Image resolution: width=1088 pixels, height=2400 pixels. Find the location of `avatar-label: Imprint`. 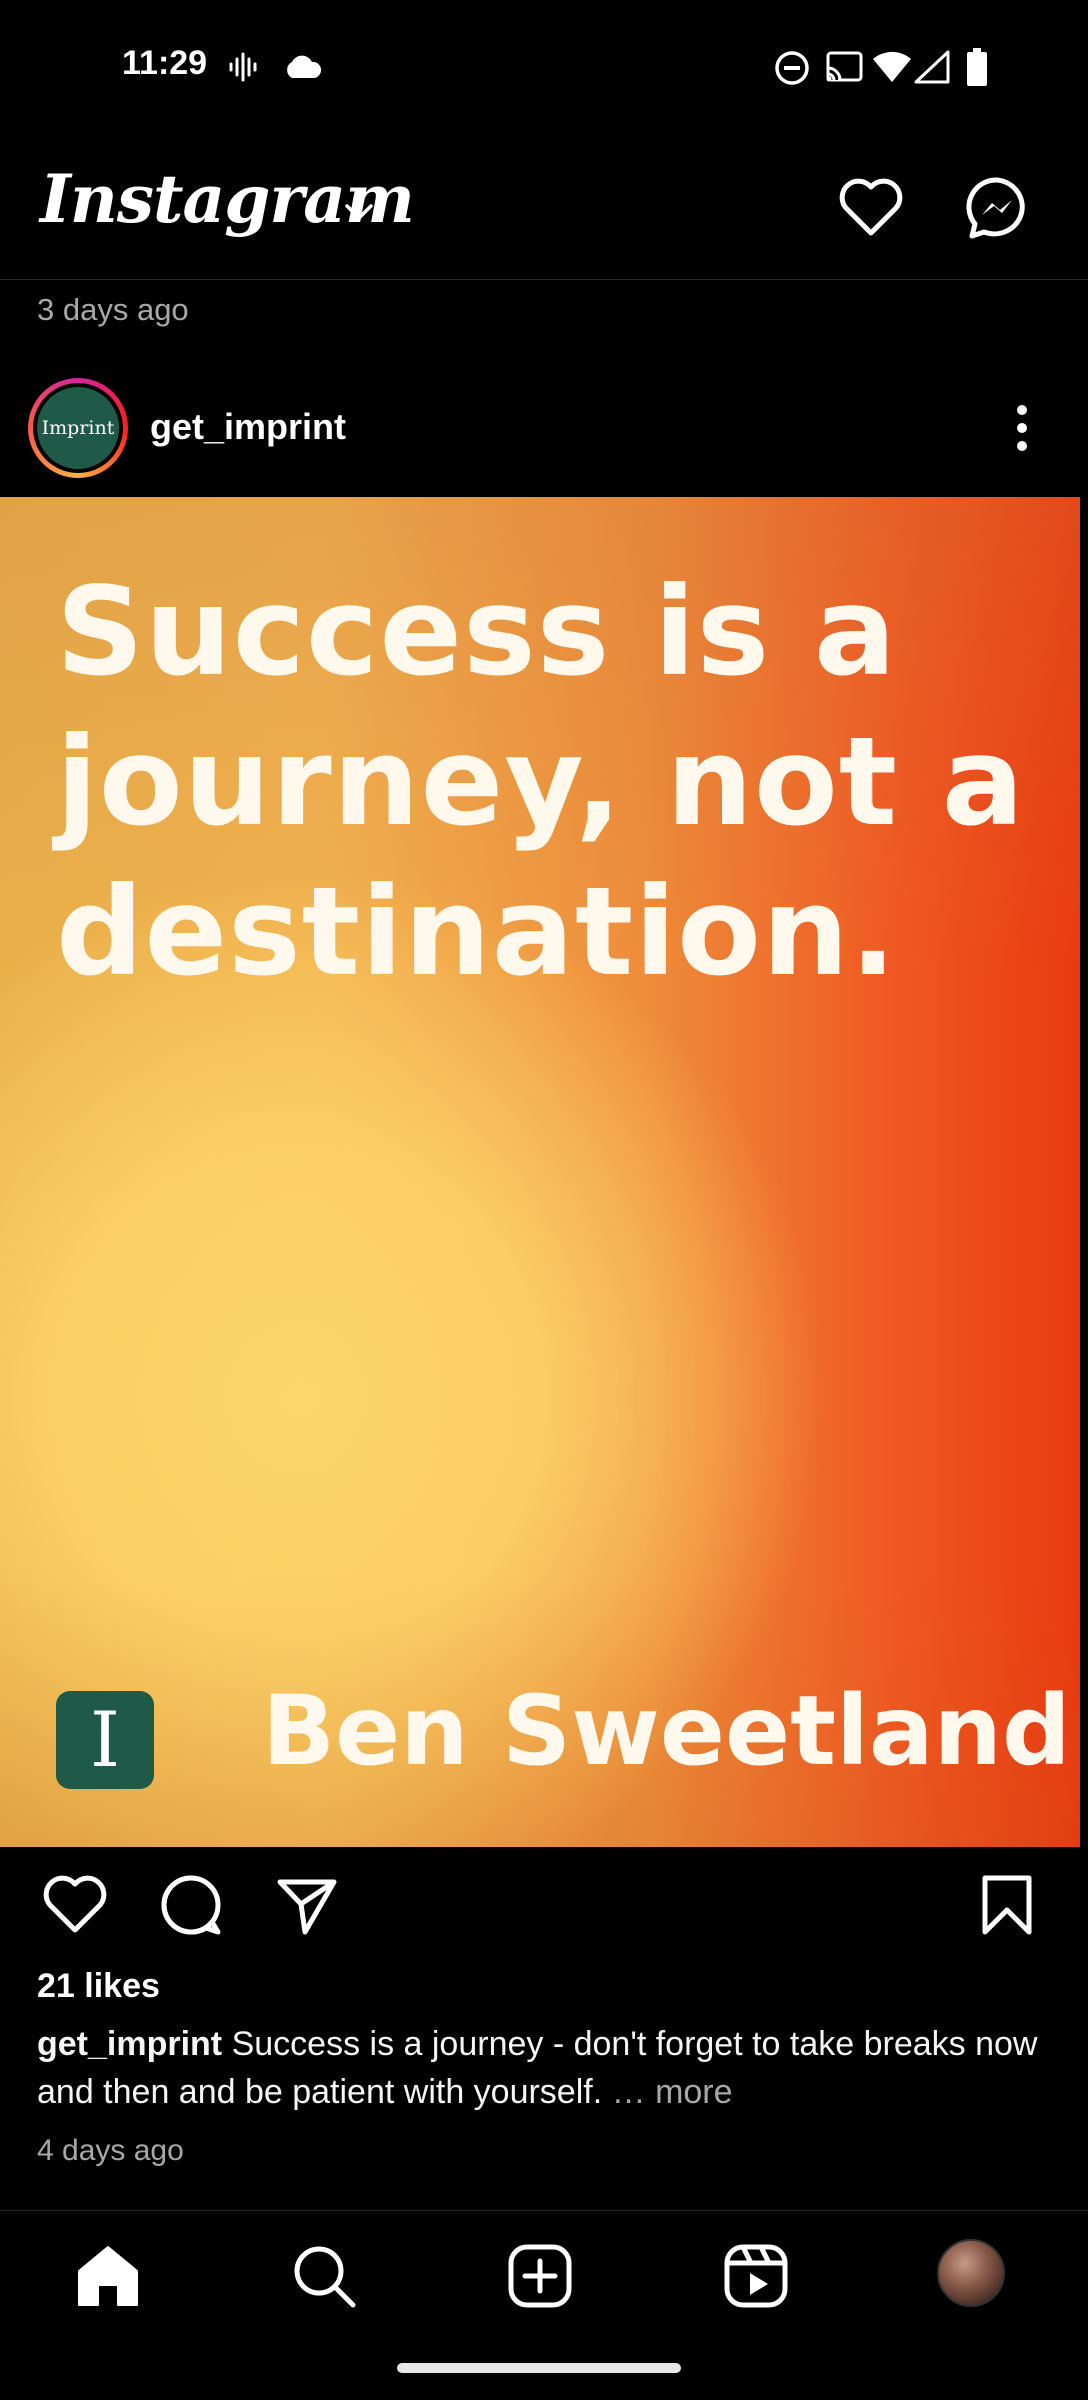

avatar-label: Imprint is located at coordinates (78, 428).